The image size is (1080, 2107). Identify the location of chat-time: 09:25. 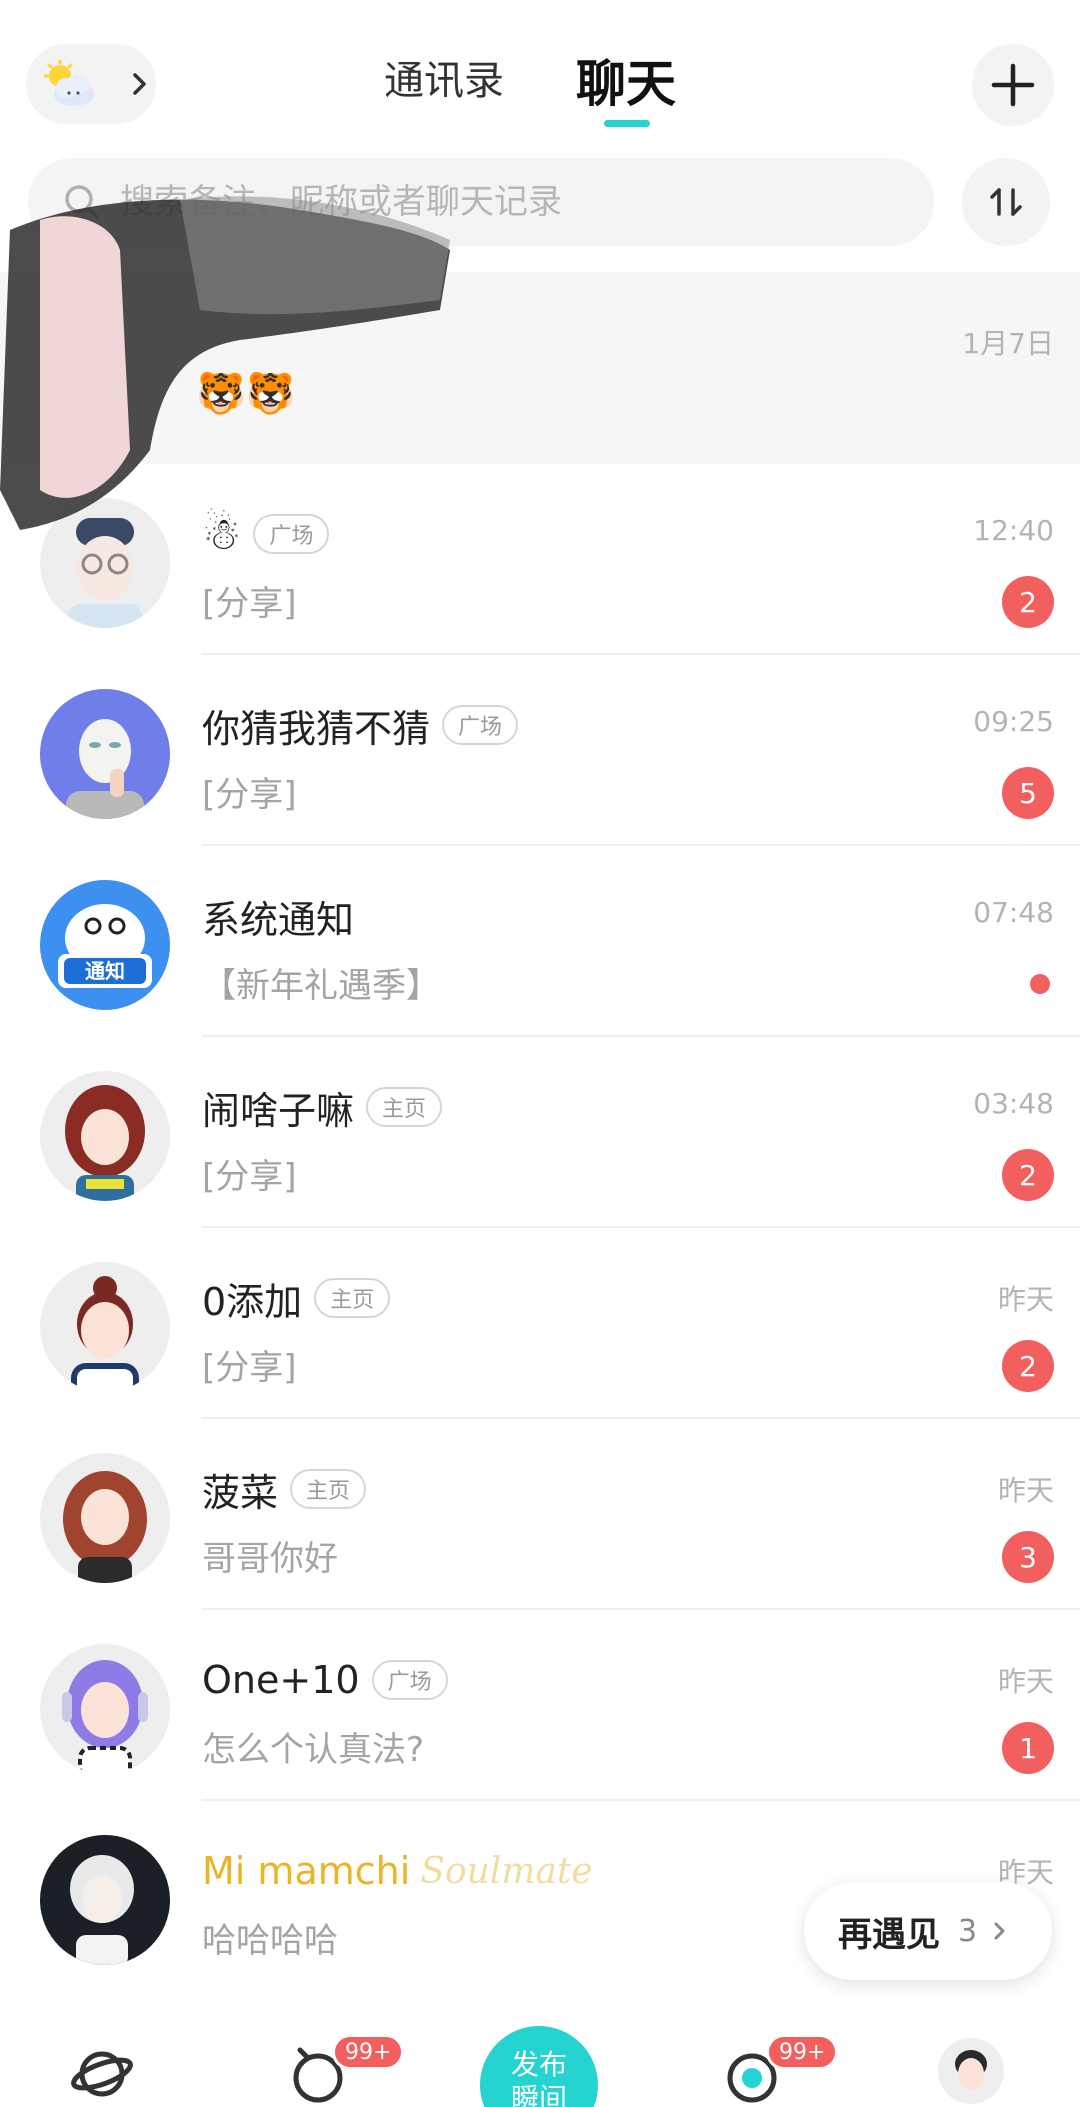
(1013, 721).